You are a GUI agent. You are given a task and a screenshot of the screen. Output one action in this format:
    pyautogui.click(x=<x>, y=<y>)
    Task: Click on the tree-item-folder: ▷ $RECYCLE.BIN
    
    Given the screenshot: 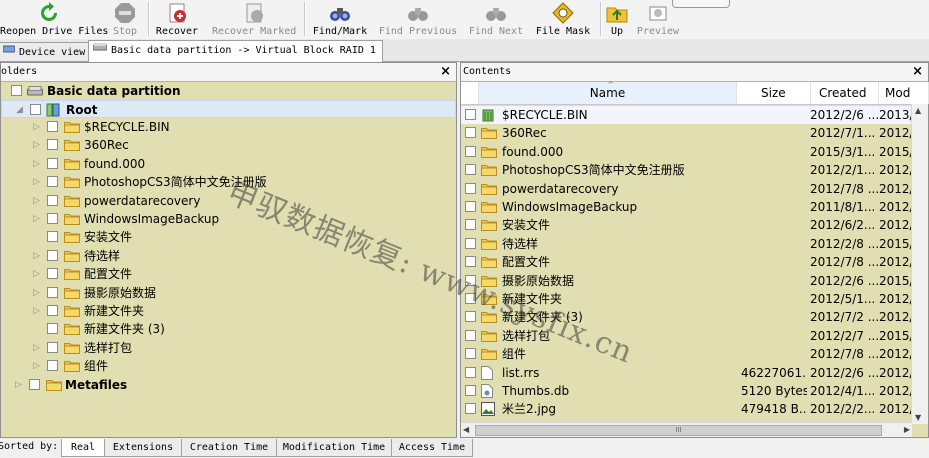 What is the action you would take?
    pyautogui.click(x=228, y=127)
    